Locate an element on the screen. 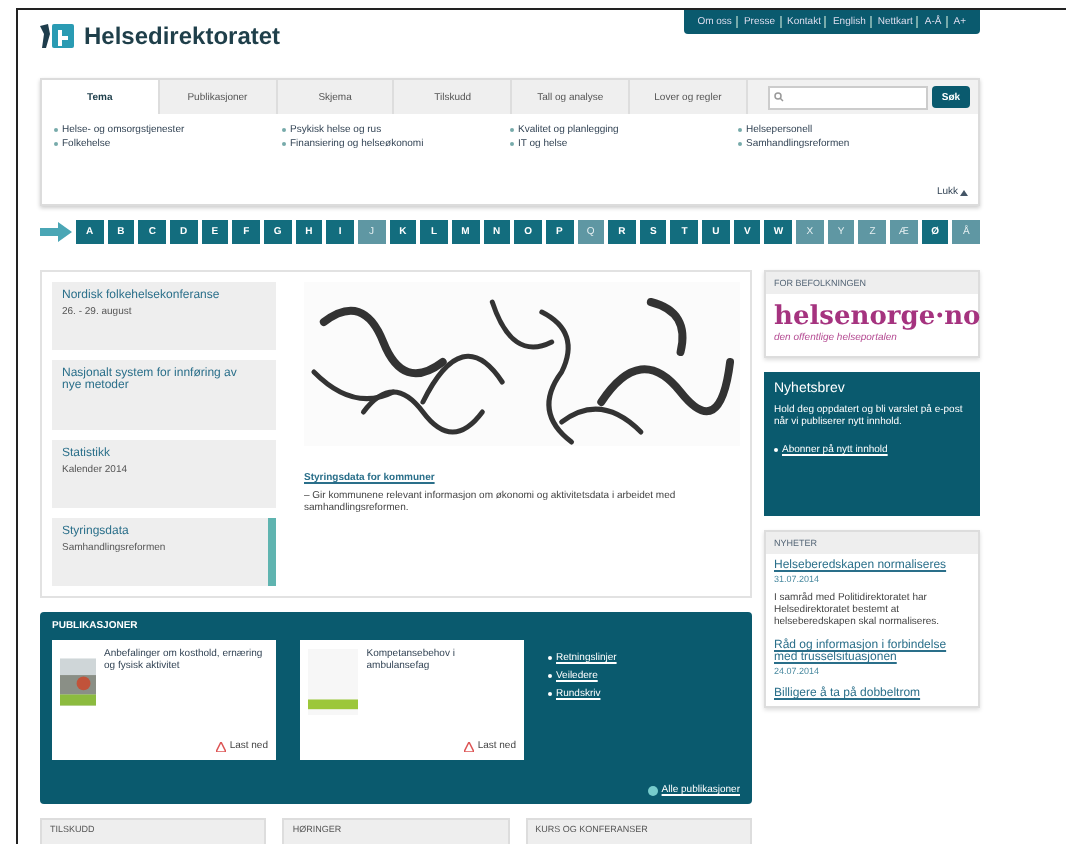  logo-text: Helsedirektoratet is located at coordinates (182, 36).